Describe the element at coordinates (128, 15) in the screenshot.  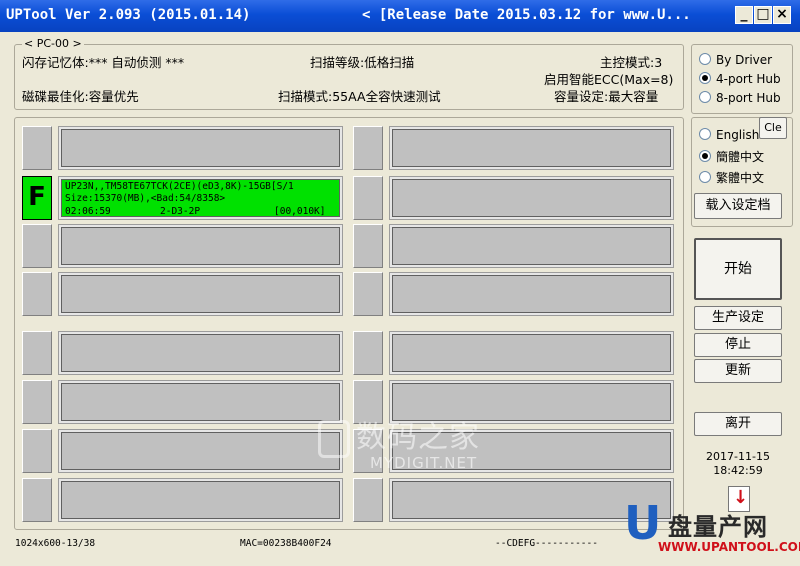
I see `window-title: UPTool Ver 2.093 (2015.01.14)` at that location.